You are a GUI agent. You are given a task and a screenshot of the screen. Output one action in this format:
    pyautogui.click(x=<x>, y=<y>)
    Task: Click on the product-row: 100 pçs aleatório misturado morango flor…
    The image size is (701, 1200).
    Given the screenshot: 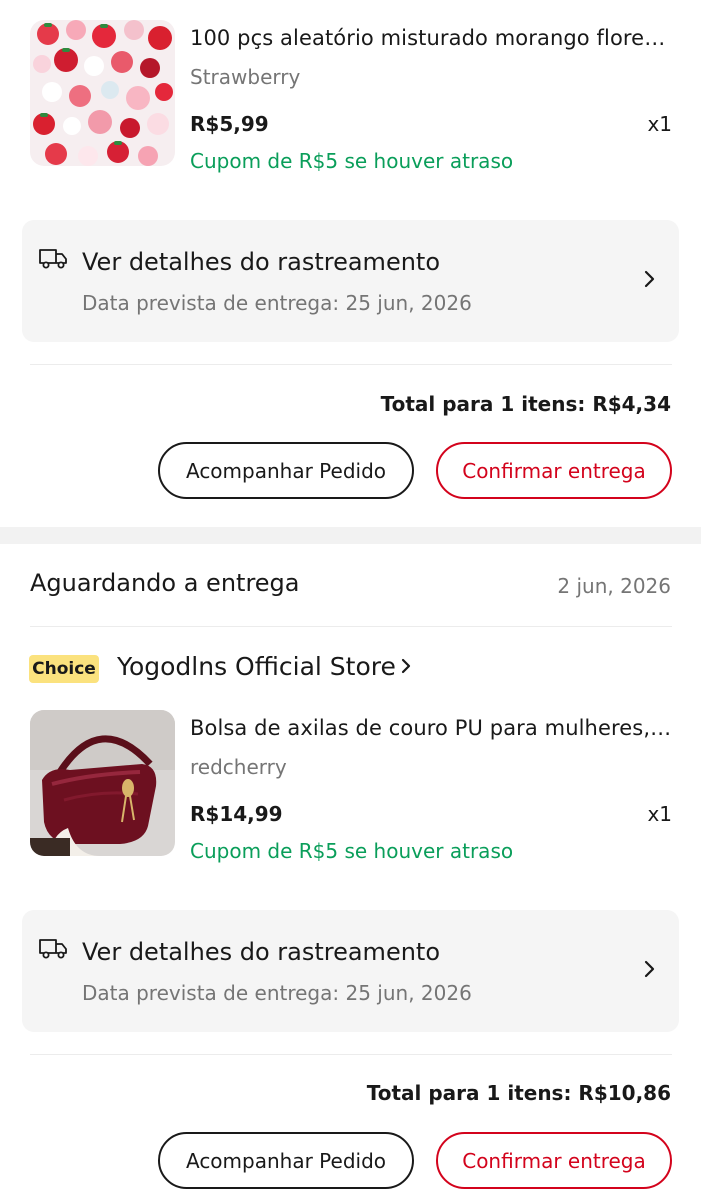 What is the action you would take?
    pyautogui.click(x=351, y=96)
    